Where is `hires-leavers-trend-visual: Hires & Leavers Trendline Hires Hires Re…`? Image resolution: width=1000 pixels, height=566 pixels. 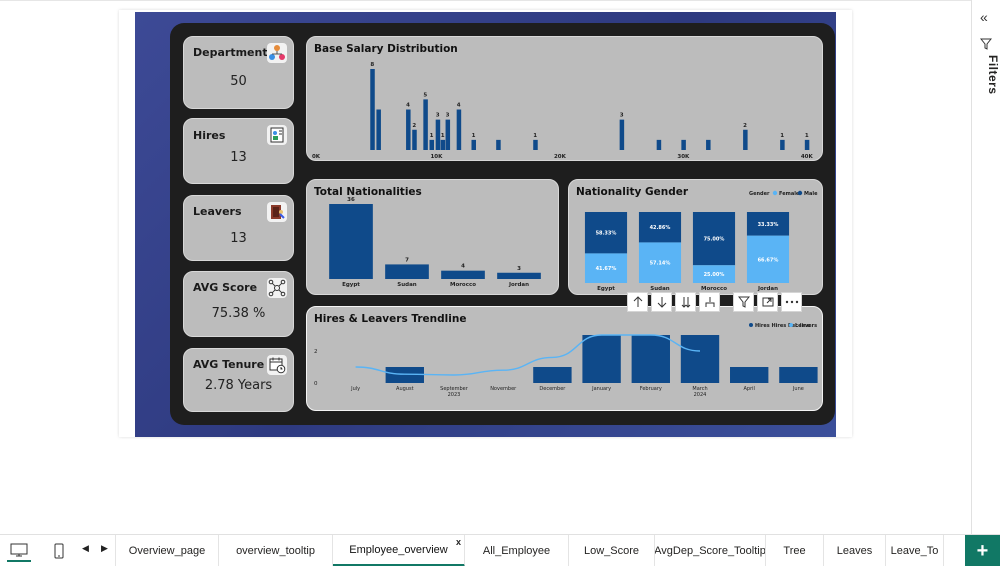
hires-leavers-trend-visual: Hires & Leavers Trendline Hires Hires Re… is located at coordinates (564, 358).